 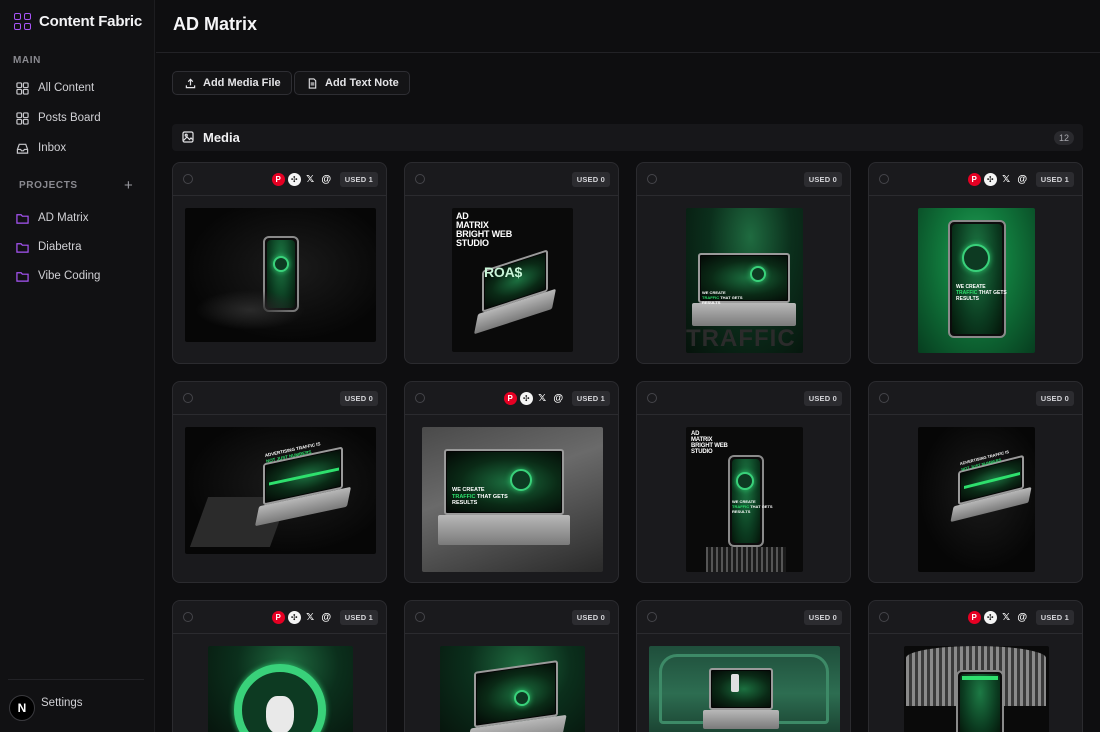 I want to click on add-text-note-button: Add Text Note, so click(x=352, y=83).